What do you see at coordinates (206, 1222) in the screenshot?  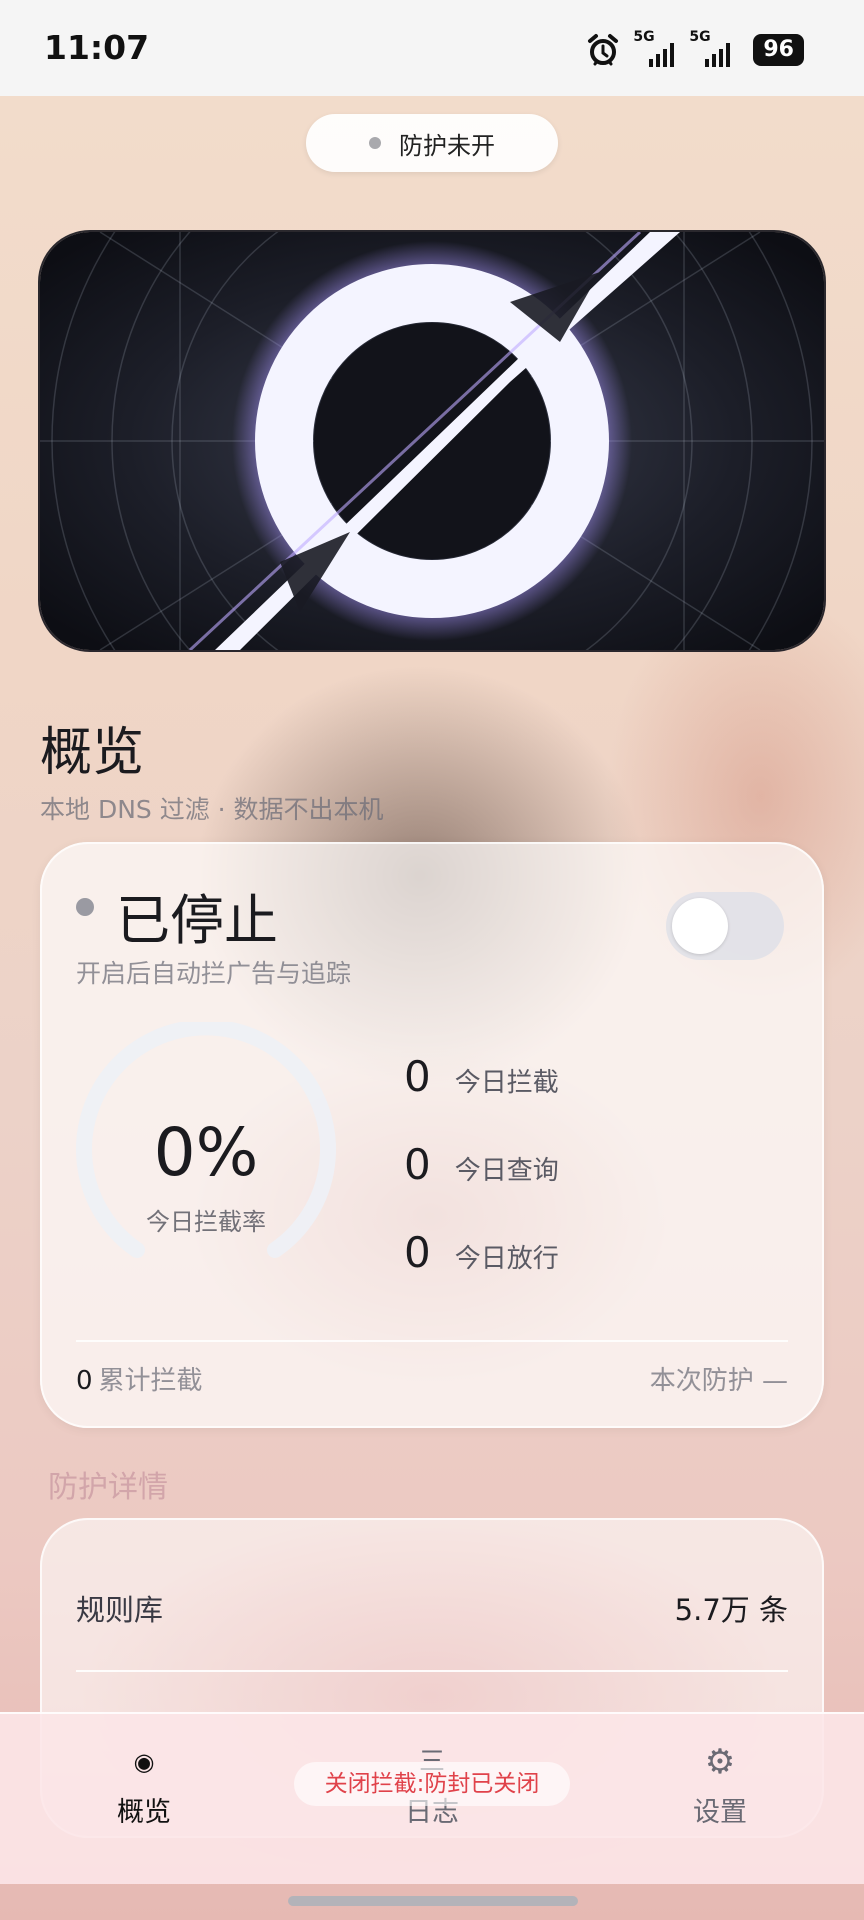 I see `block-rate-label: 今日拦截率` at bounding box center [206, 1222].